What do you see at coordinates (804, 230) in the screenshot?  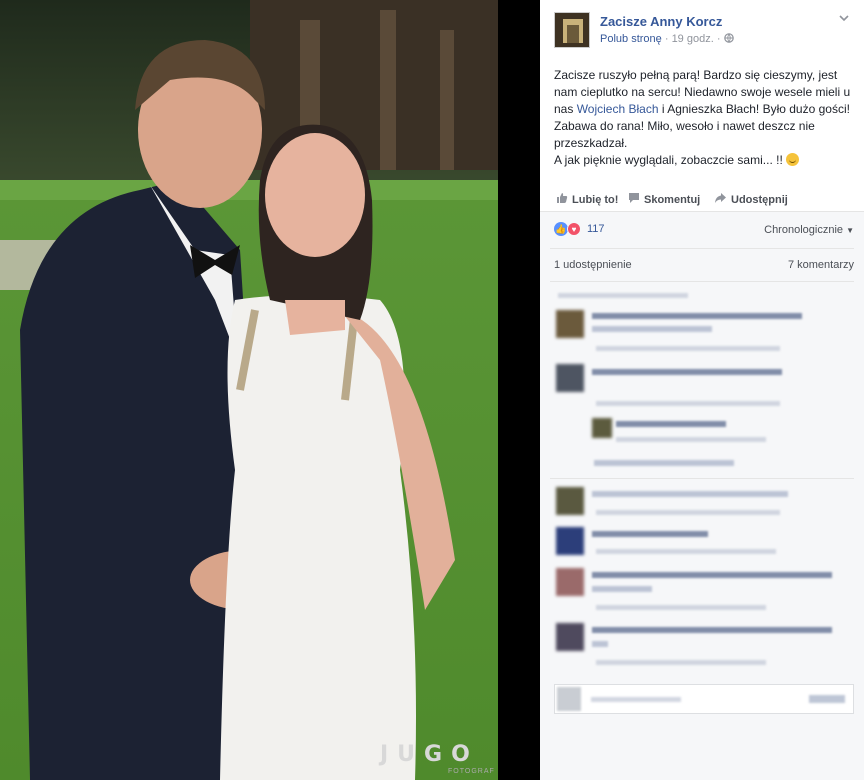 I see `sort-label: Chronologicznie` at bounding box center [804, 230].